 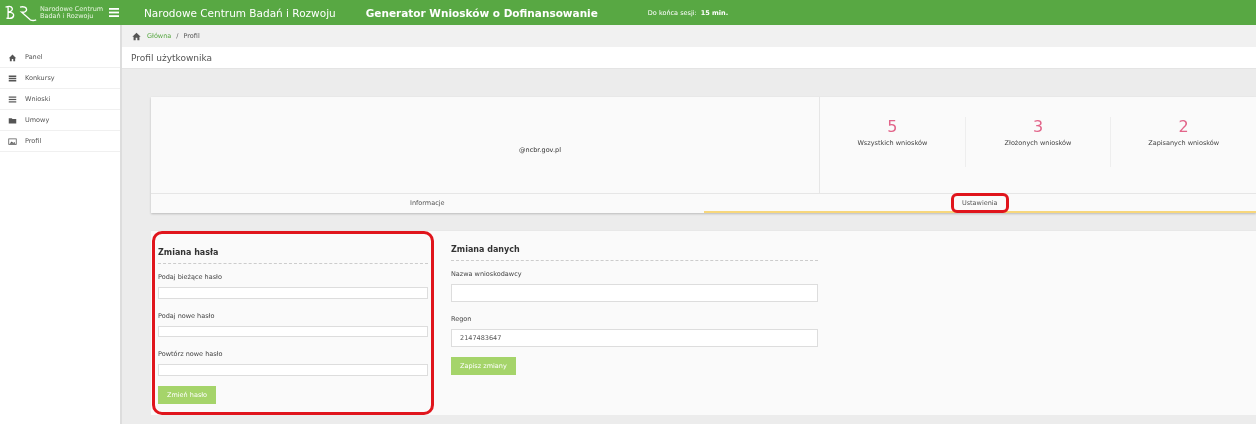 I want to click on stat-value: 2, so click(x=1183, y=126).